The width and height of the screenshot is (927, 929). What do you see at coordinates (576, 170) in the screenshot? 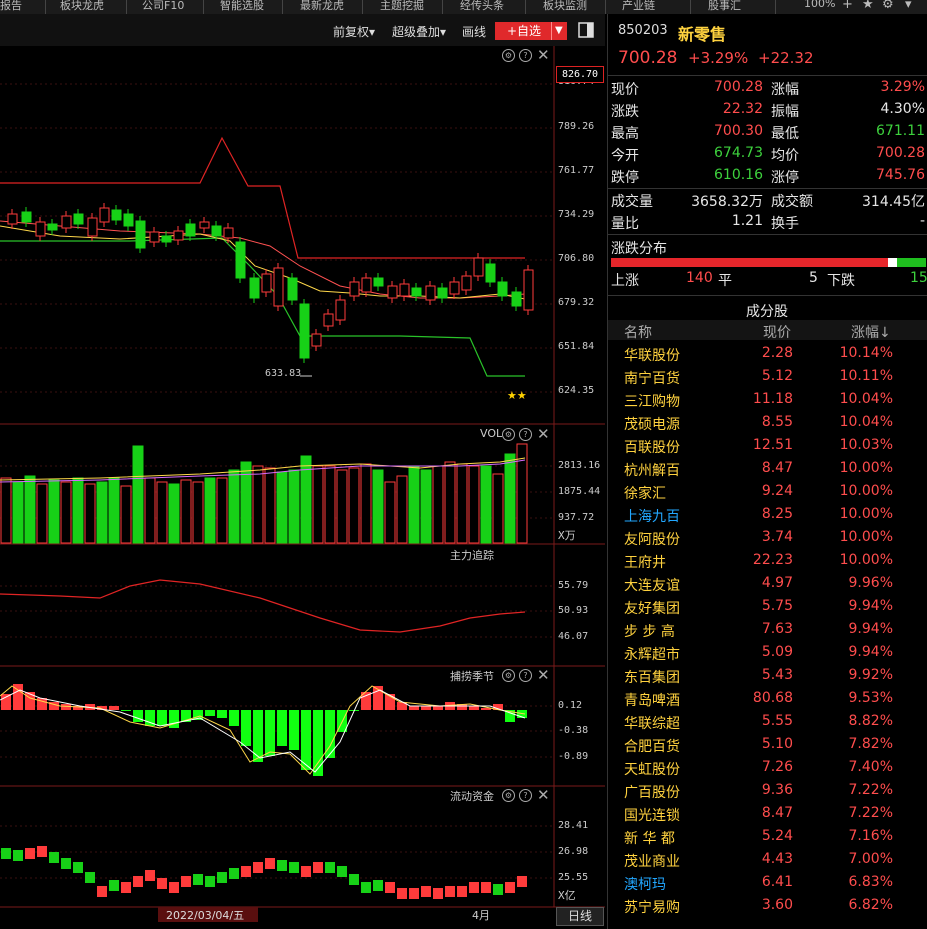
I see `price-tick: 761.77` at bounding box center [576, 170].